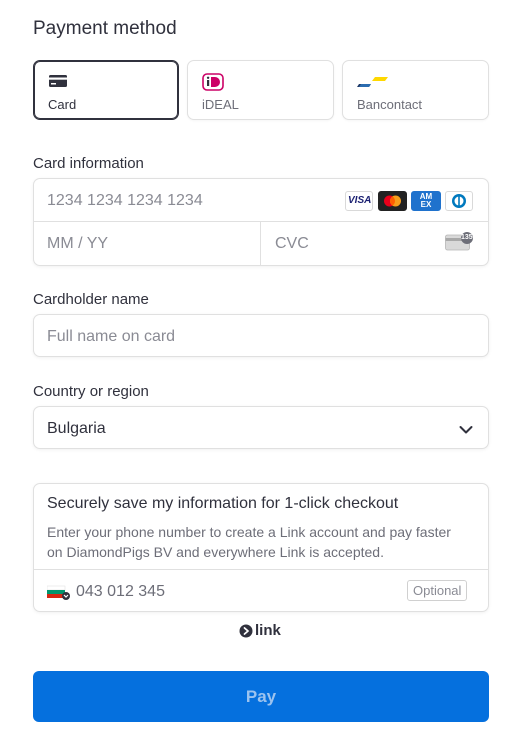 This screenshot has width=511, height=746. Describe the element at coordinates (213, 84) in the screenshot. I see `ideal-icon` at that location.